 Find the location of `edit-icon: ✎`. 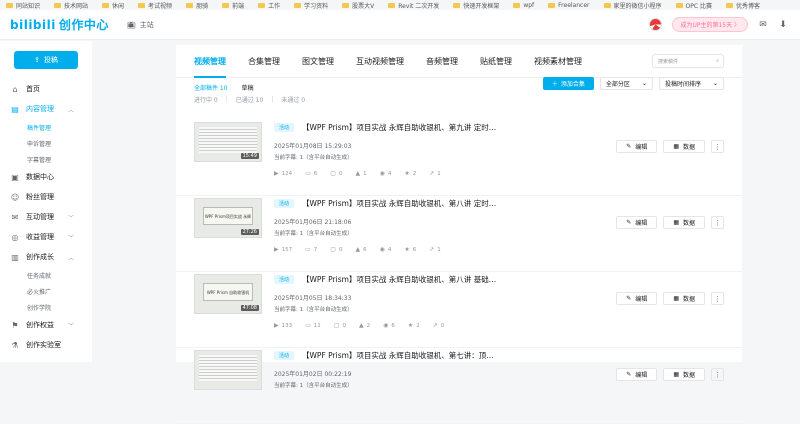

edit-icon: ✎ is located at coordinates (629, 374).